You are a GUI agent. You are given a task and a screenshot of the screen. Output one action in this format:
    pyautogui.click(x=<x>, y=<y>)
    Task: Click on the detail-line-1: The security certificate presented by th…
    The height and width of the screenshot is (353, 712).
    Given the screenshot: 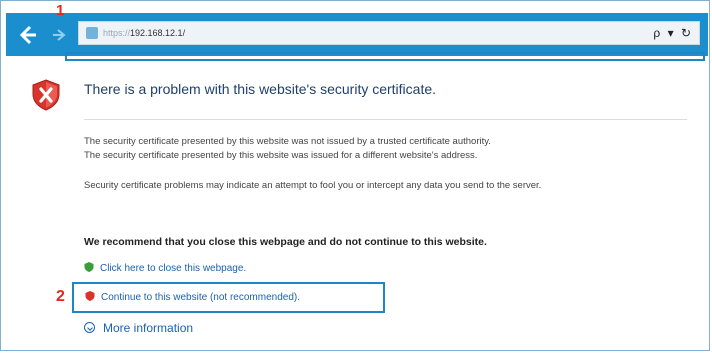 What is the action you would take?
    pyautogui.click(x=287, y=141)
    